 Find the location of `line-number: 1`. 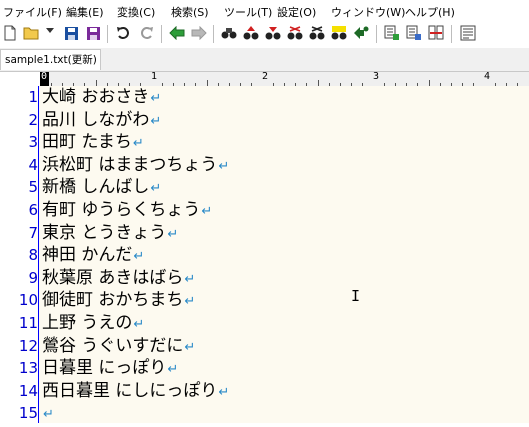

line-number: 1 is located at coordinates (33, 97).